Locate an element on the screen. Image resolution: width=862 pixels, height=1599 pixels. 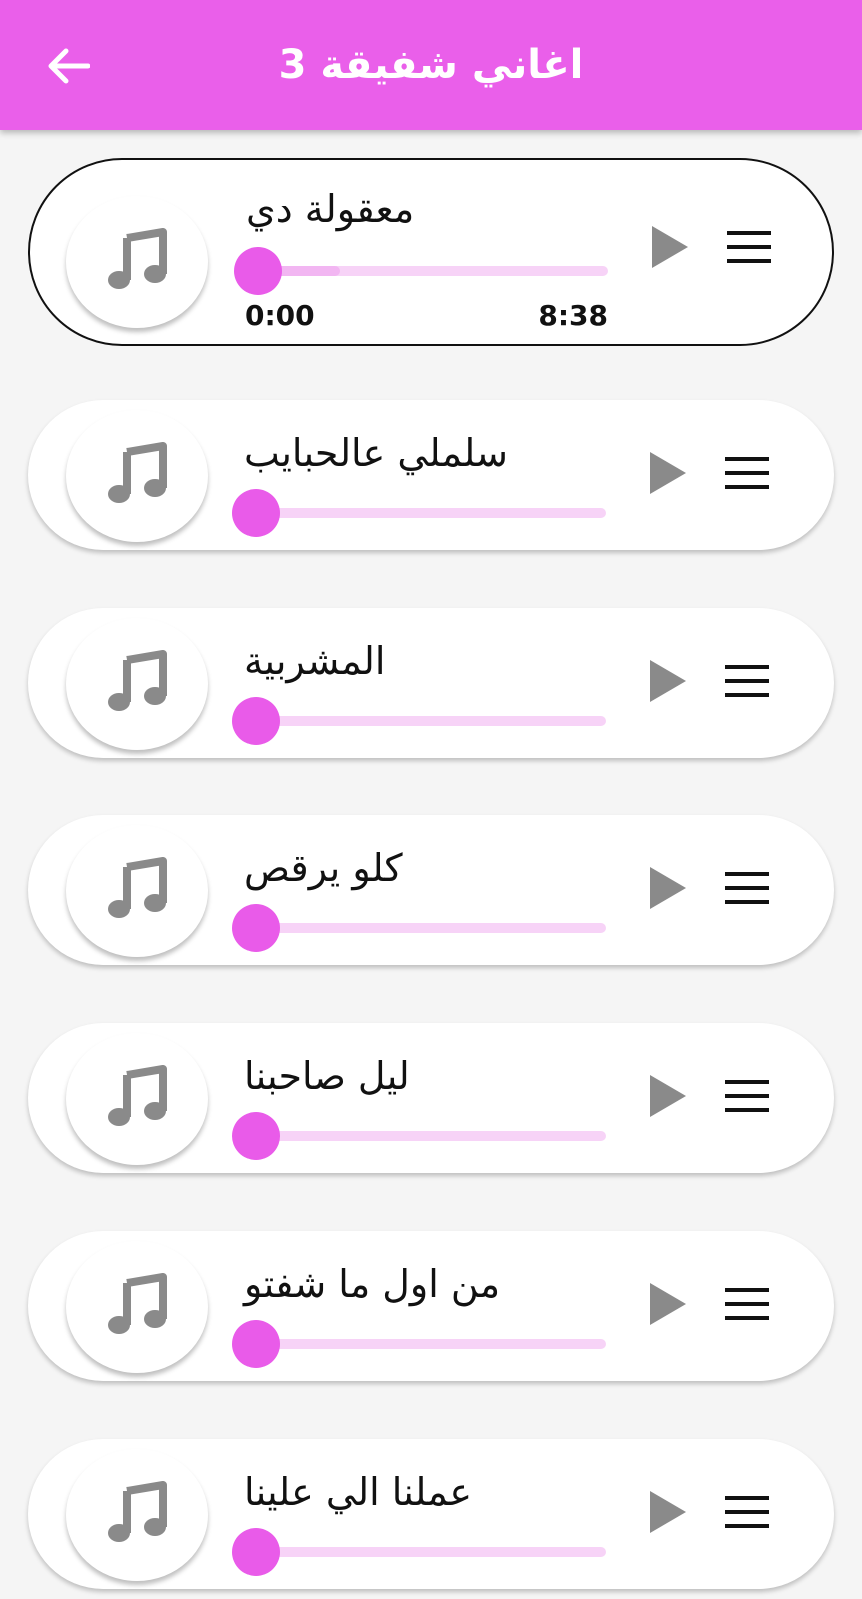
song-card: عملنا الي علينا is located at coordinates (431, 1514).